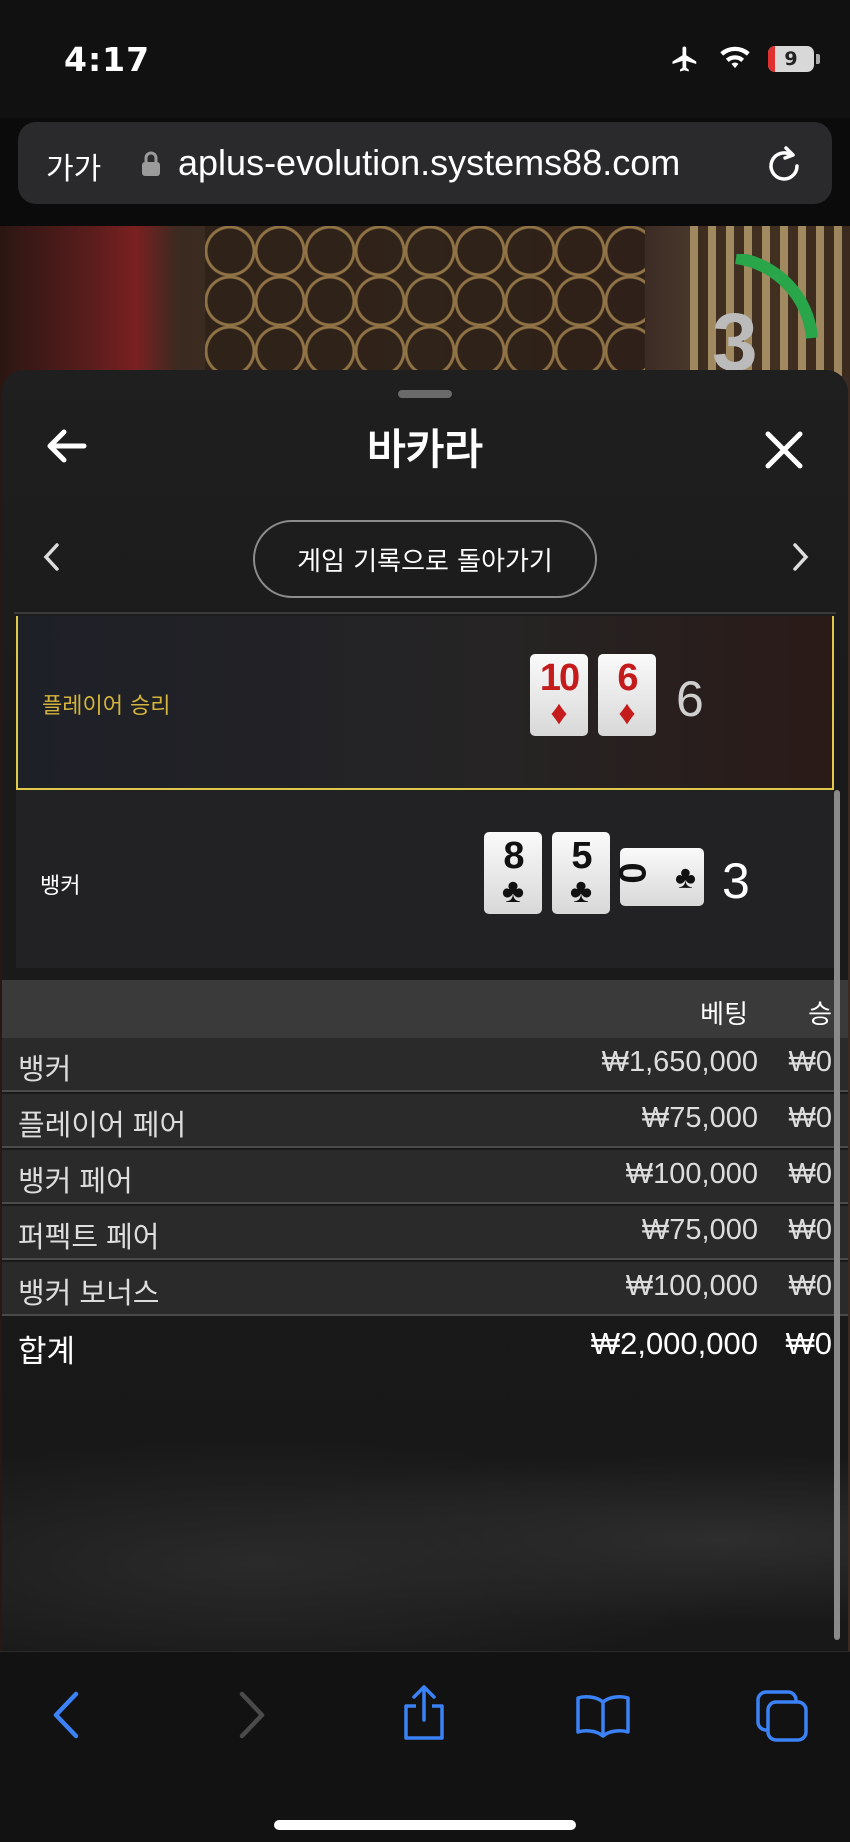 Image resolution: width=850 pixels, height=1842 pixels. I want to click on status-time: 4:17, so click(107, 59).